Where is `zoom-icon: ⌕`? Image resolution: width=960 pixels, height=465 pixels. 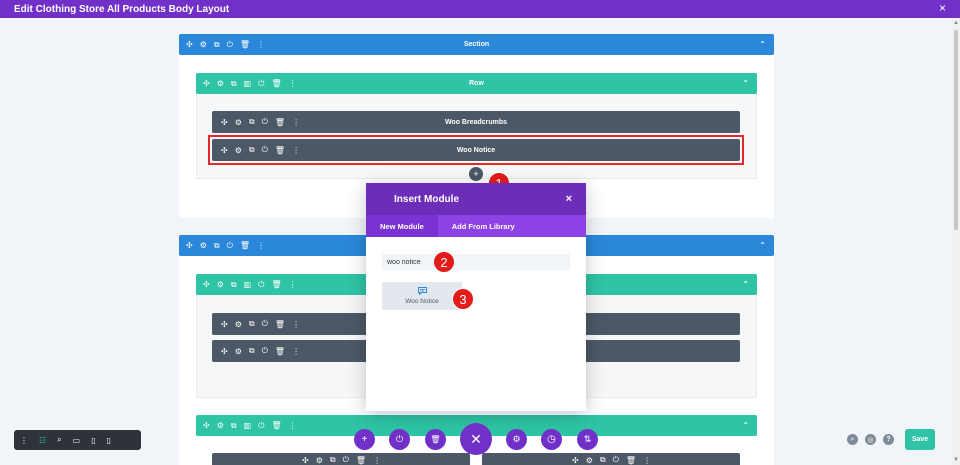
zoom-icon: ⌕ is located at coordinates (59, 440).